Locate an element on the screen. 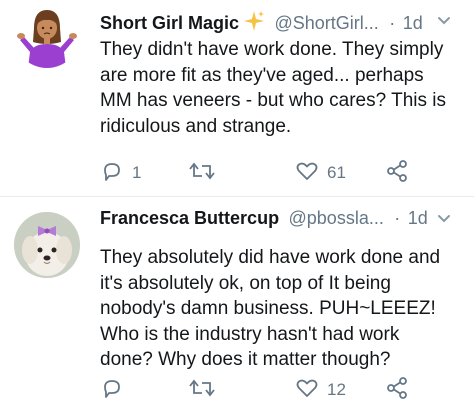  like-button: 61 is located at coordinates (320, 173).